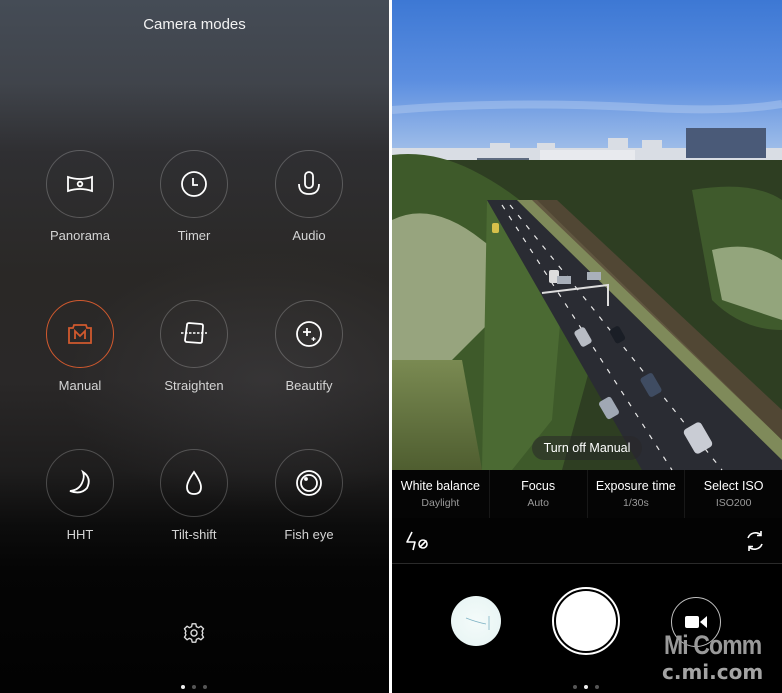  I want to click on mode-label: Manual, so click(80, 385).